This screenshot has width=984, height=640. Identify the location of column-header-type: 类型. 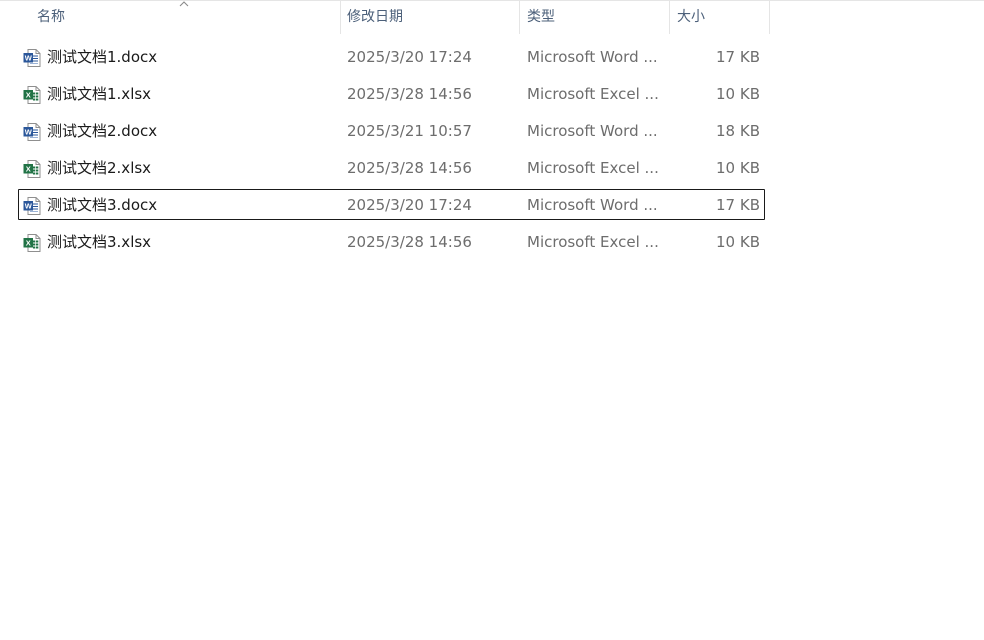
(594, 17).